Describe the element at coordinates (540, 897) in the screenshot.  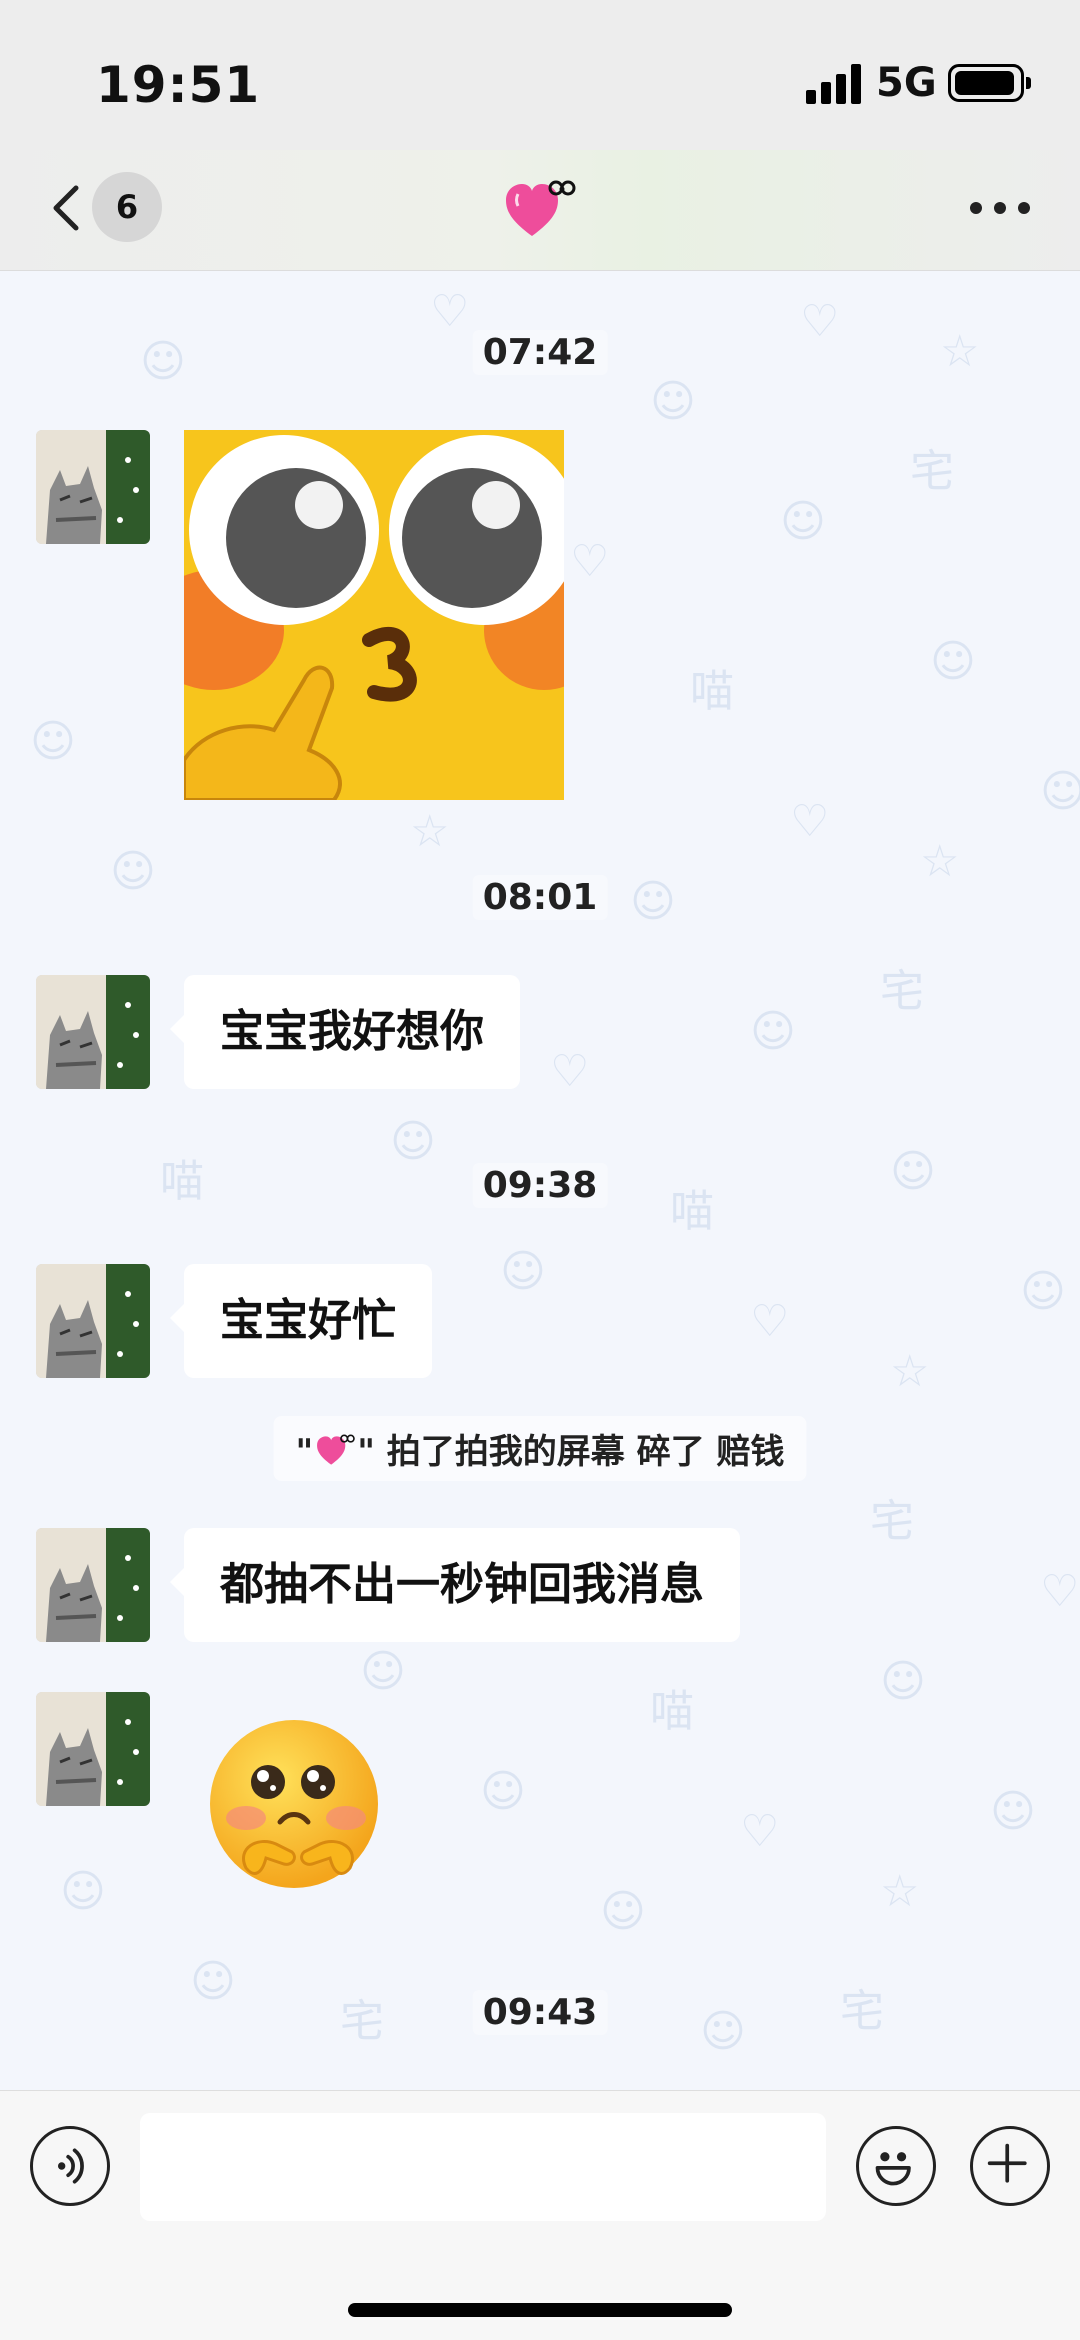
I see `message-timestamp: 08:01` at that location.